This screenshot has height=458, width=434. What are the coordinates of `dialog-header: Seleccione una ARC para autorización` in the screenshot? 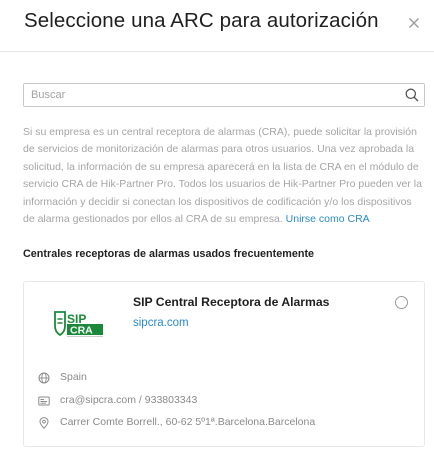 It's located at (217, 26).